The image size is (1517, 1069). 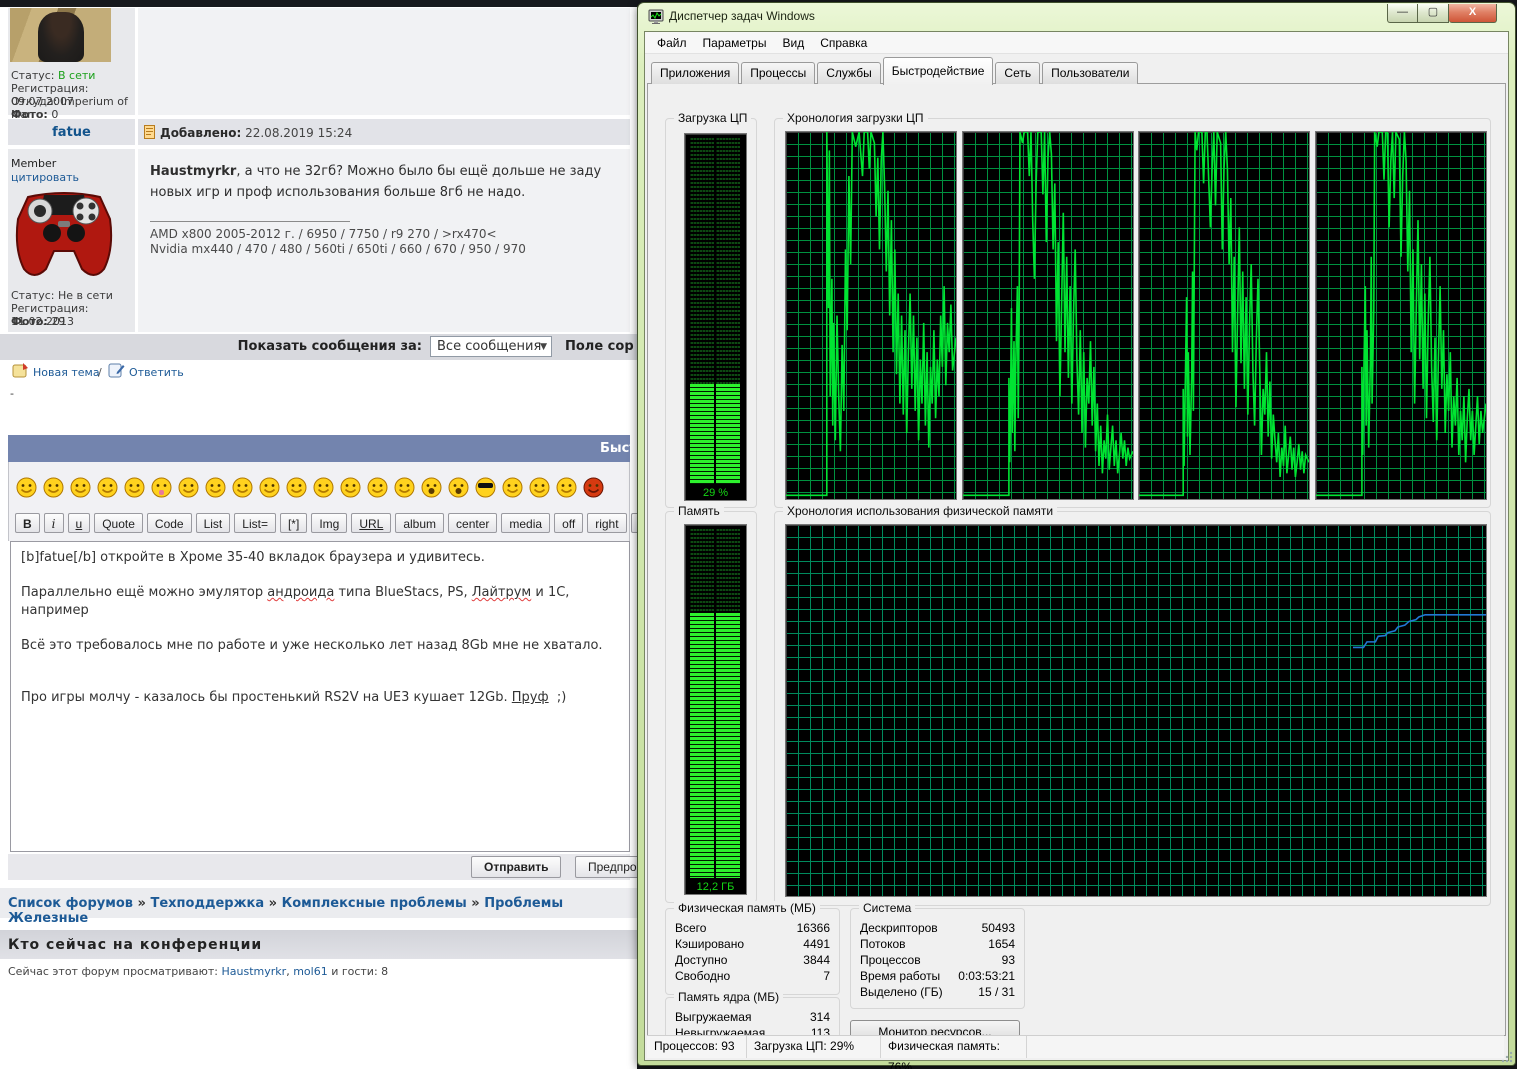 I want to click on bbcode-off-button: off, so click(x=569, y=523).